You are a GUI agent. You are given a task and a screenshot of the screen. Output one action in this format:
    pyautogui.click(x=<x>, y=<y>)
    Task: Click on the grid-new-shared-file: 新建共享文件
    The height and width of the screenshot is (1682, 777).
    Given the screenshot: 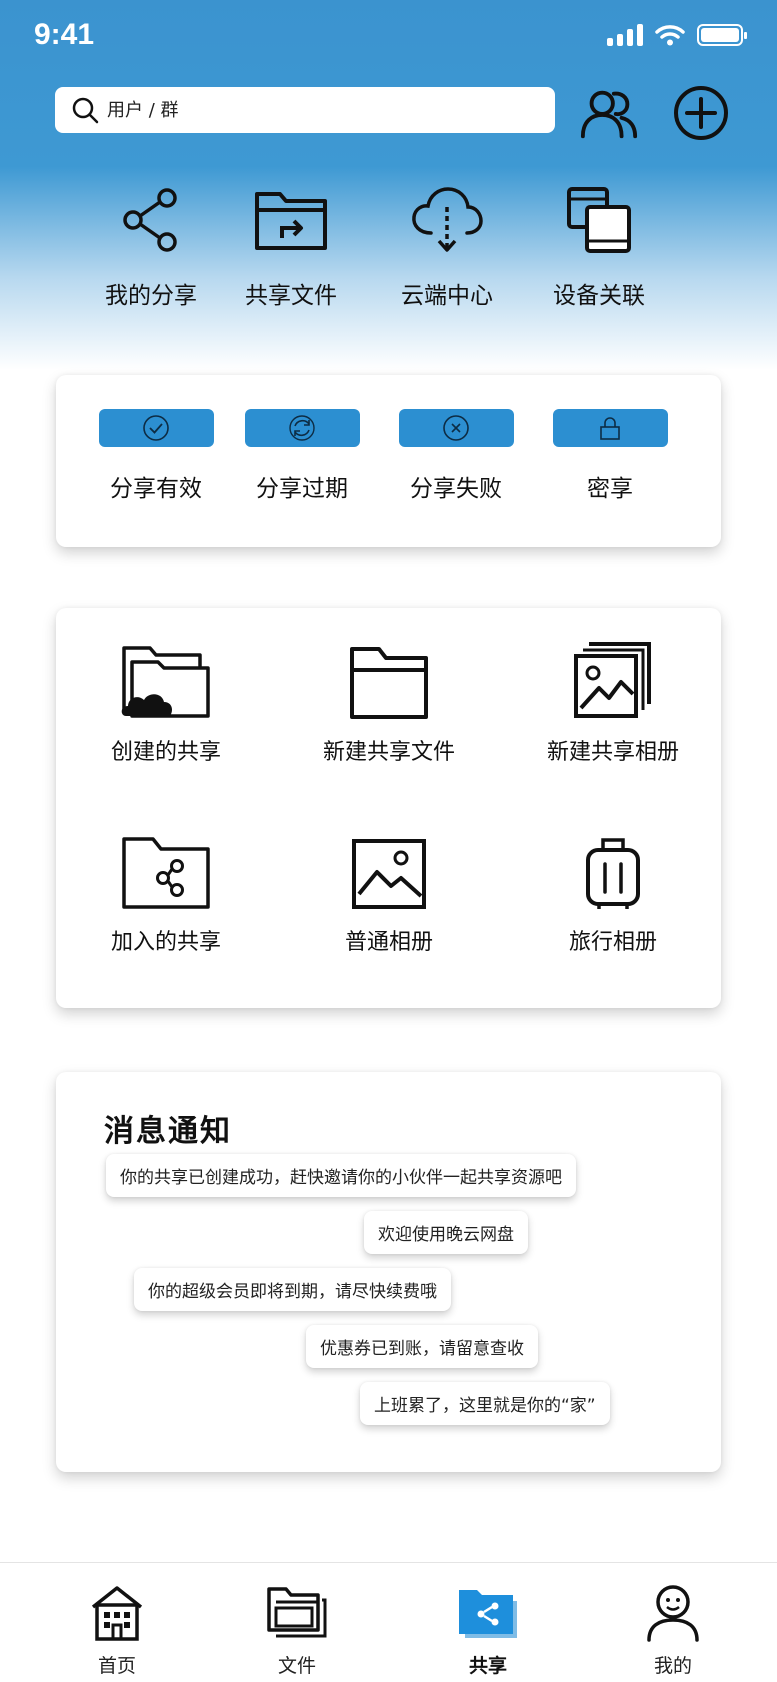 What is the action you would take?
    pyautogui.click(x=389, y=698)
    